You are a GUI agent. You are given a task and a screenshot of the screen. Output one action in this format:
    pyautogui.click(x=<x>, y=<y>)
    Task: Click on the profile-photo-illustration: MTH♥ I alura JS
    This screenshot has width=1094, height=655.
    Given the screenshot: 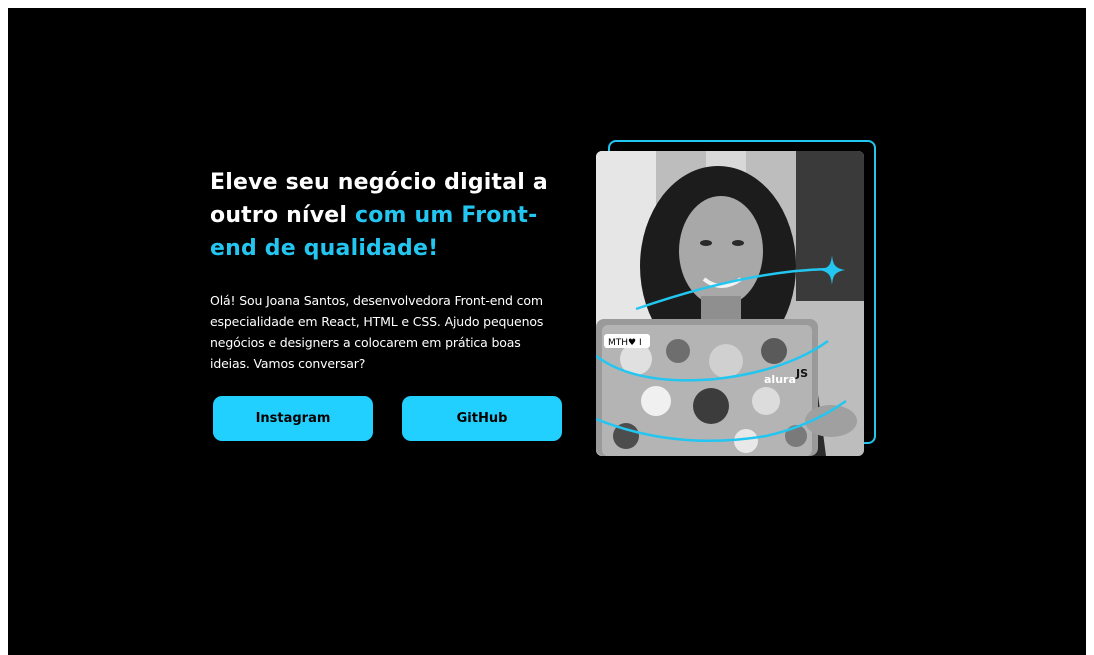 What is the action you would take?
    pyautogui.click(x=730, y=303)
    